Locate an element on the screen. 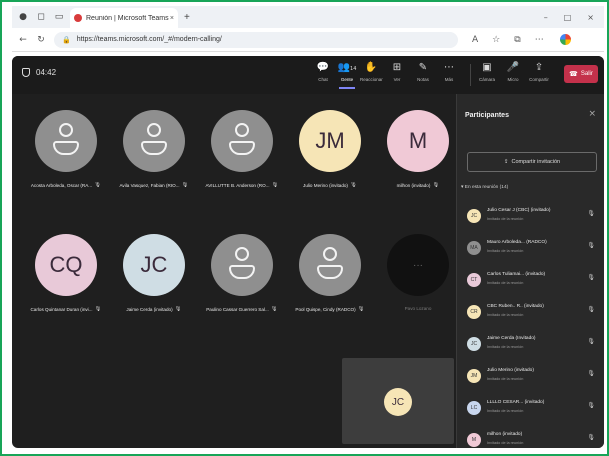 The width and height of the screenshot is (609, 456). chat-icon: 💬 is located at coordinates (323, 67).